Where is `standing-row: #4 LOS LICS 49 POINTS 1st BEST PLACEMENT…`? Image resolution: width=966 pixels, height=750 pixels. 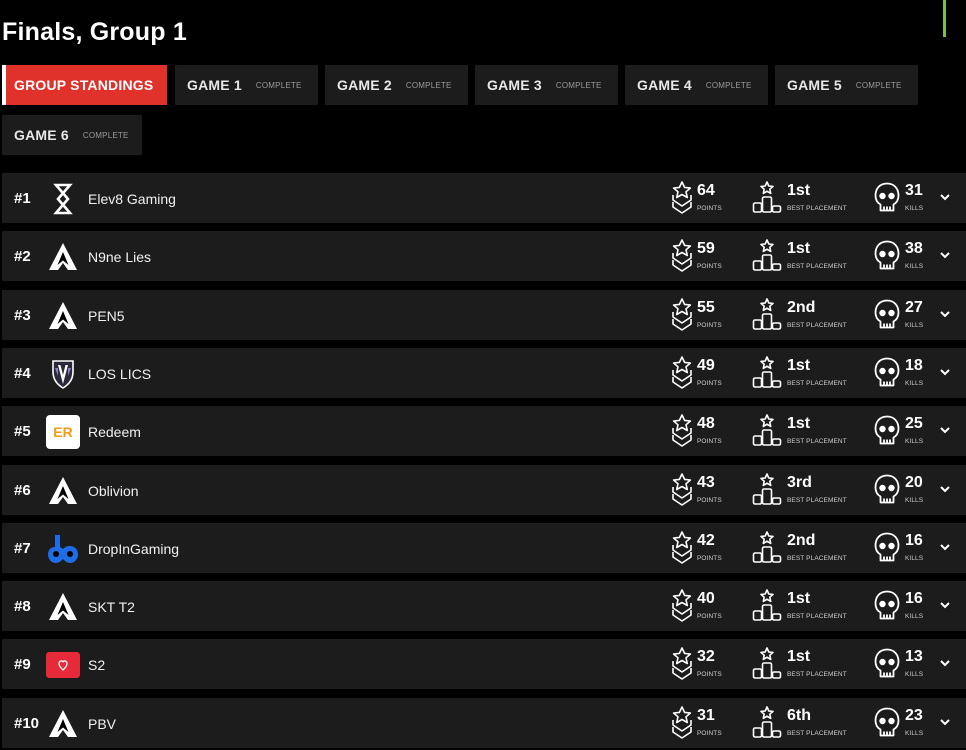 standing-row: #4 LOS LICS 49 POINTS 1st BEST PLACEMENT… is located at coordinates (484, 373).